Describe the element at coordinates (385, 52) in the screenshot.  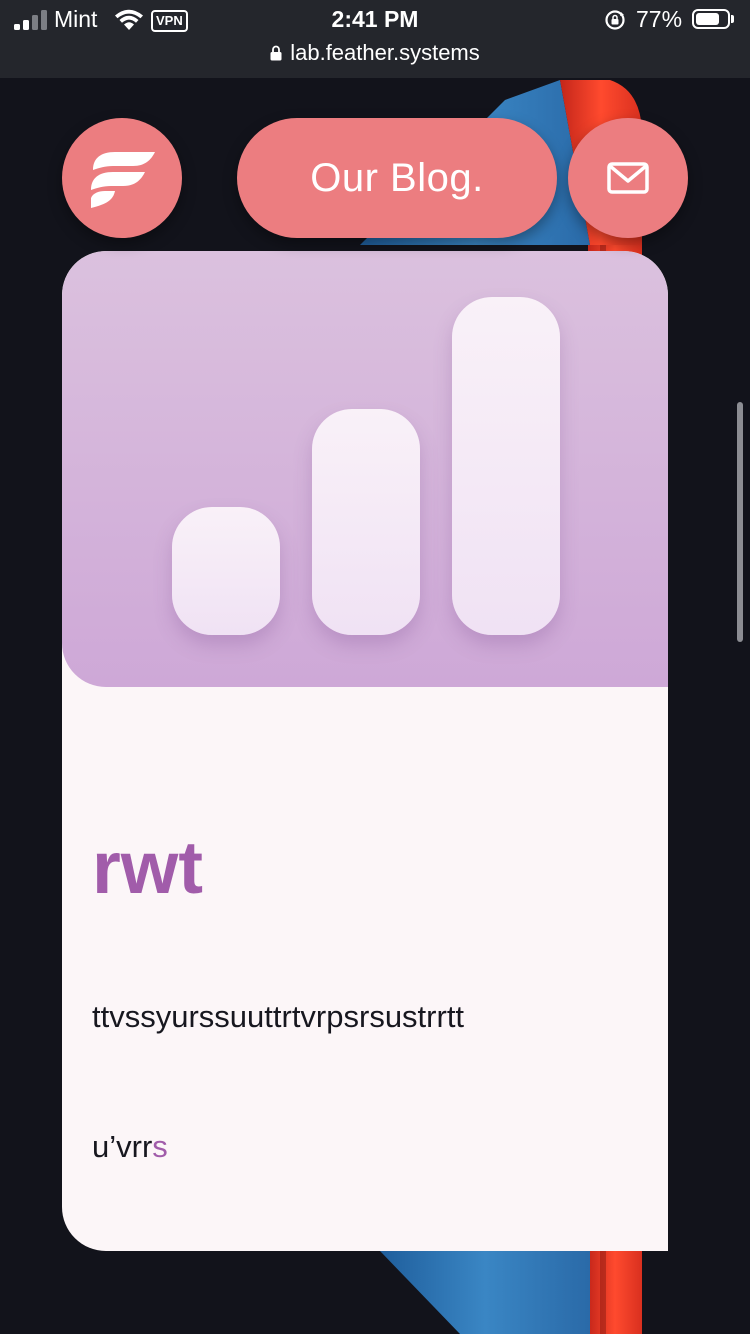
I see `url-text: lab.feather.systems` at that location.